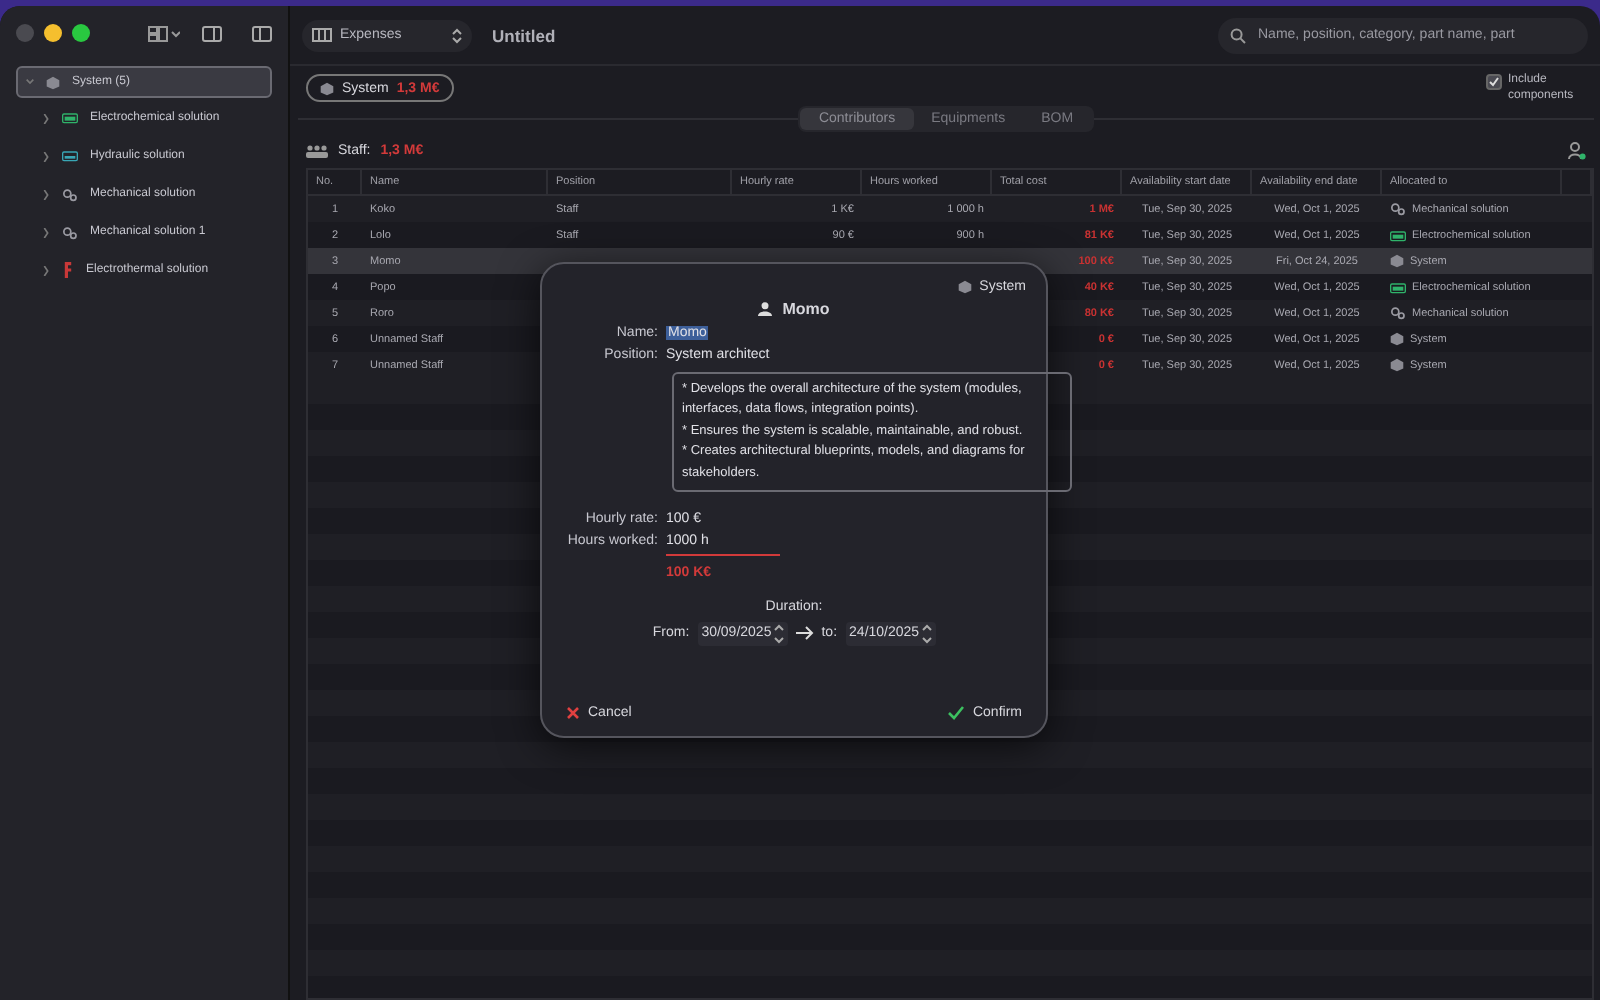 The width and height of the screenshot is (1600, 1000). What do you see at coordinates (524, 35) in the screenshot?
I see `document-title: Untitled` at bounding box center [524, 35].